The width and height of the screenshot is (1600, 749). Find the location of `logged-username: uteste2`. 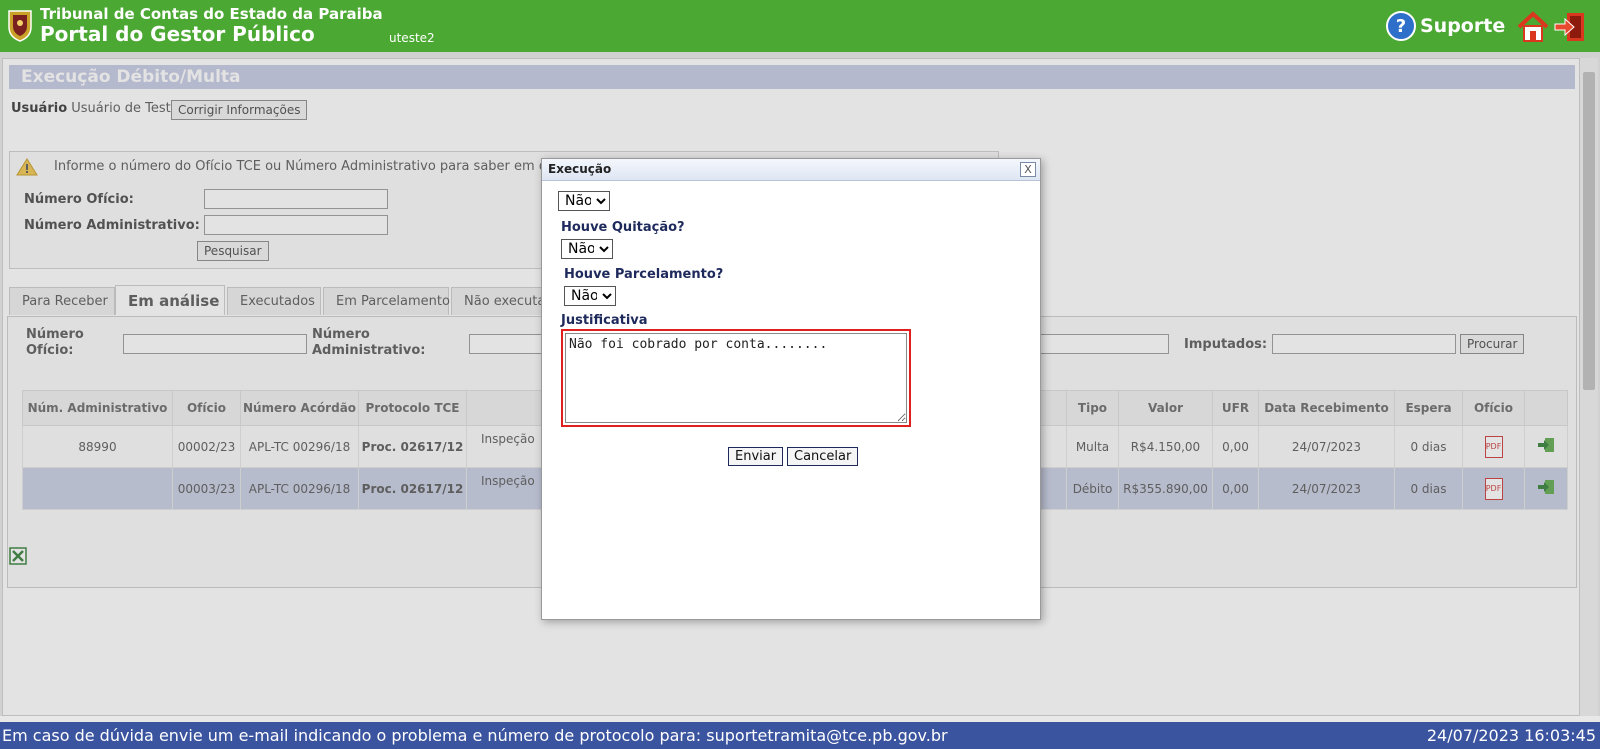

logged-username: uteste2 is located at coordinates (412, 38).